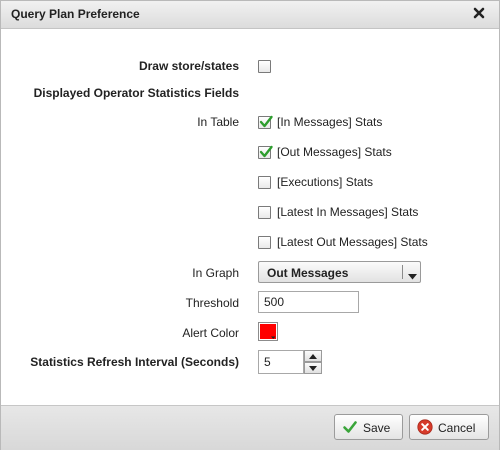 The width and height of the screenshot is (500, 450). I want to click on refresh-interval-input, so click(281, 362).